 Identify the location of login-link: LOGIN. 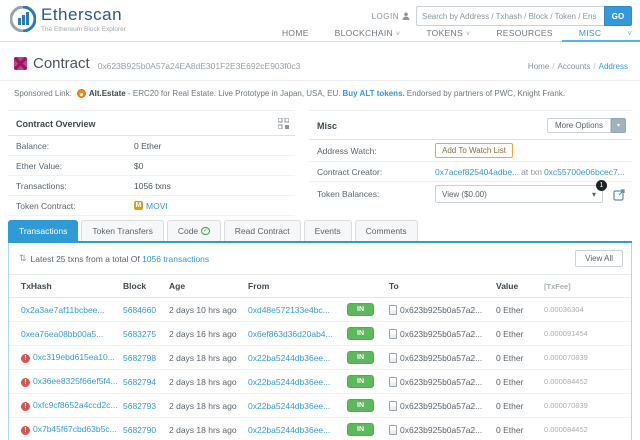
(391, 16).